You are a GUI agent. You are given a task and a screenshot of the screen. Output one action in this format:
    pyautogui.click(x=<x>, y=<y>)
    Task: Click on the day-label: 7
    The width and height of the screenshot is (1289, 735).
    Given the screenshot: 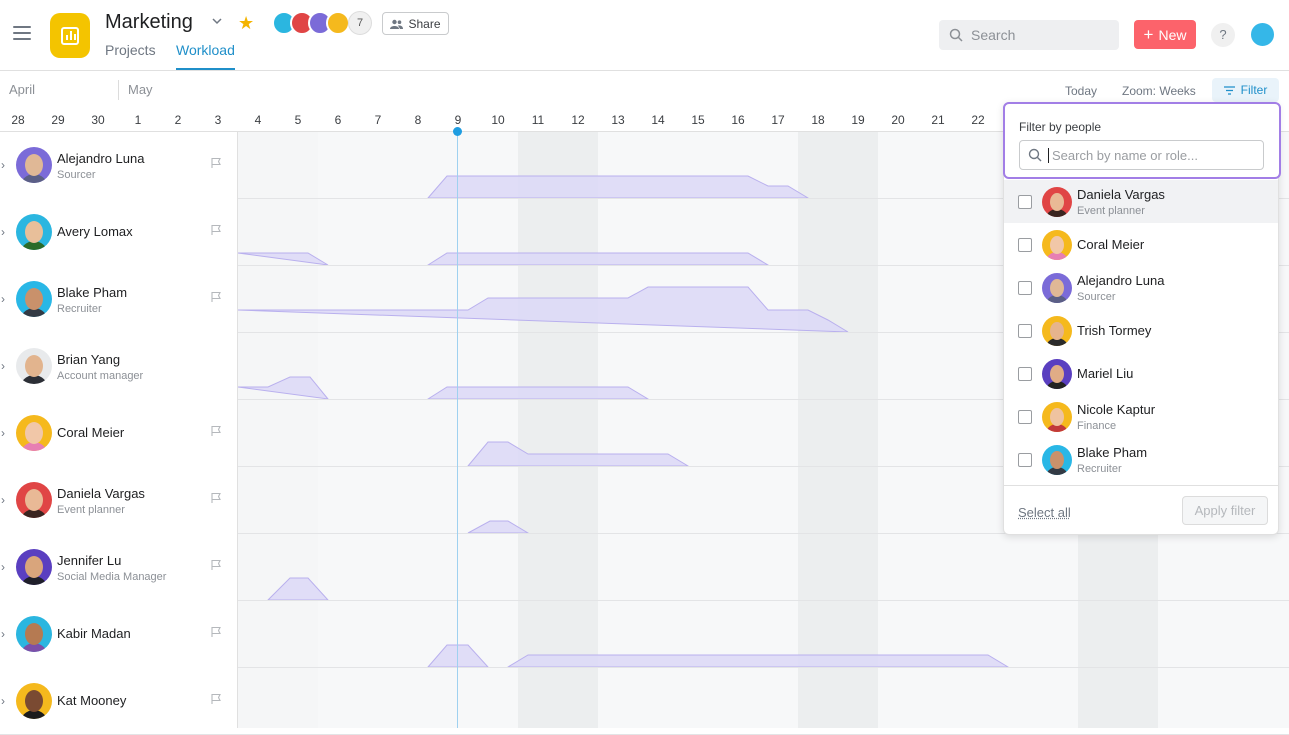 What is the action you would take?
    pyautogui.click(x=378, y=120)
    